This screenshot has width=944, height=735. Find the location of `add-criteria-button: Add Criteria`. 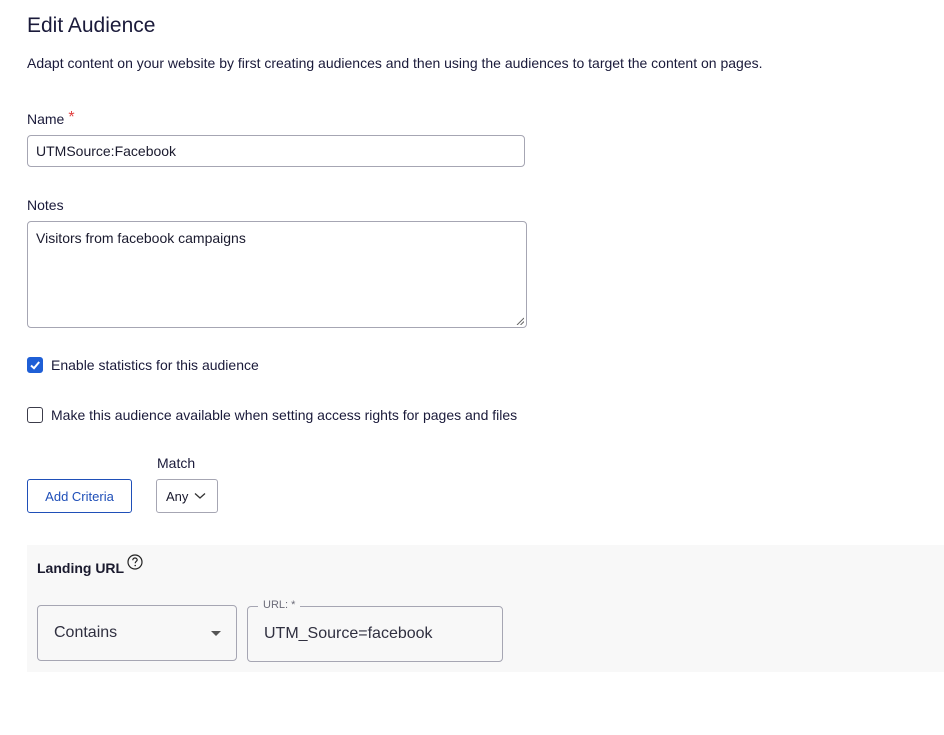

add-criteria-button: Add Criteria is located at coordinates (79, 496).